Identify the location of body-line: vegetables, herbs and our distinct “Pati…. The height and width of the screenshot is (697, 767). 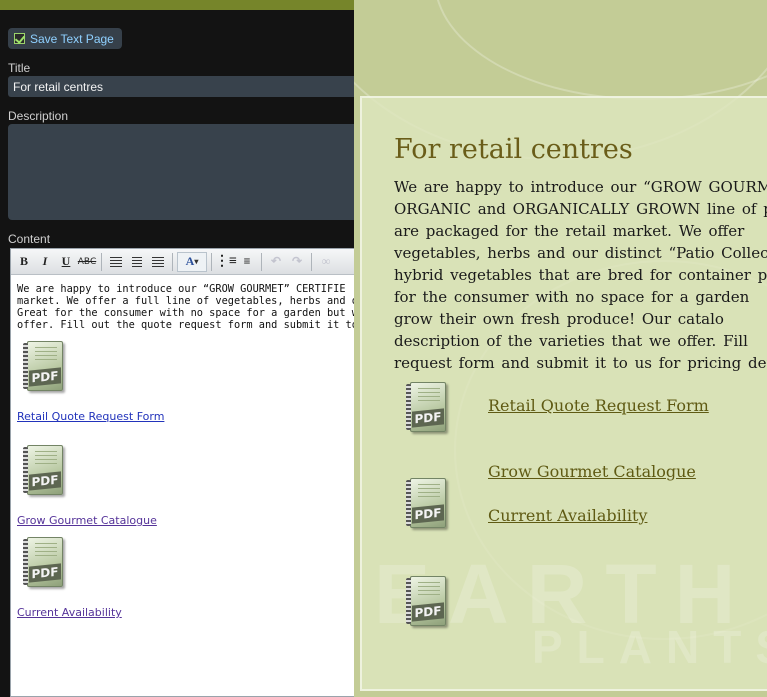
(580, 253).